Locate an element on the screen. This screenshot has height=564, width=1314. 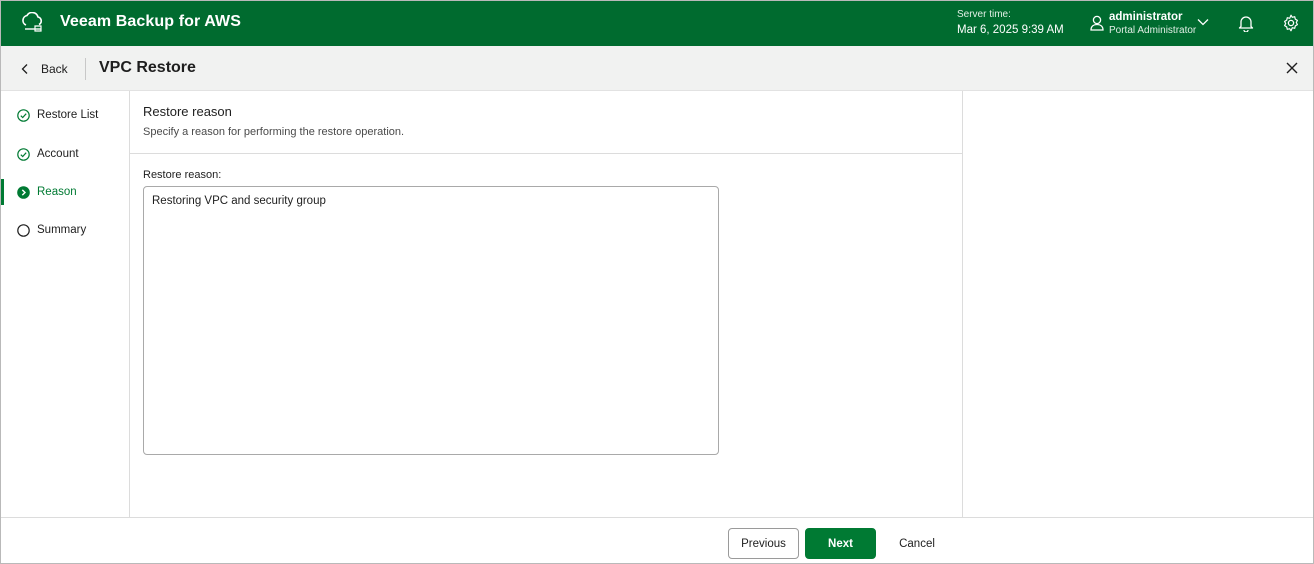
step-reason: Reason is located at coordinates (65, 193).